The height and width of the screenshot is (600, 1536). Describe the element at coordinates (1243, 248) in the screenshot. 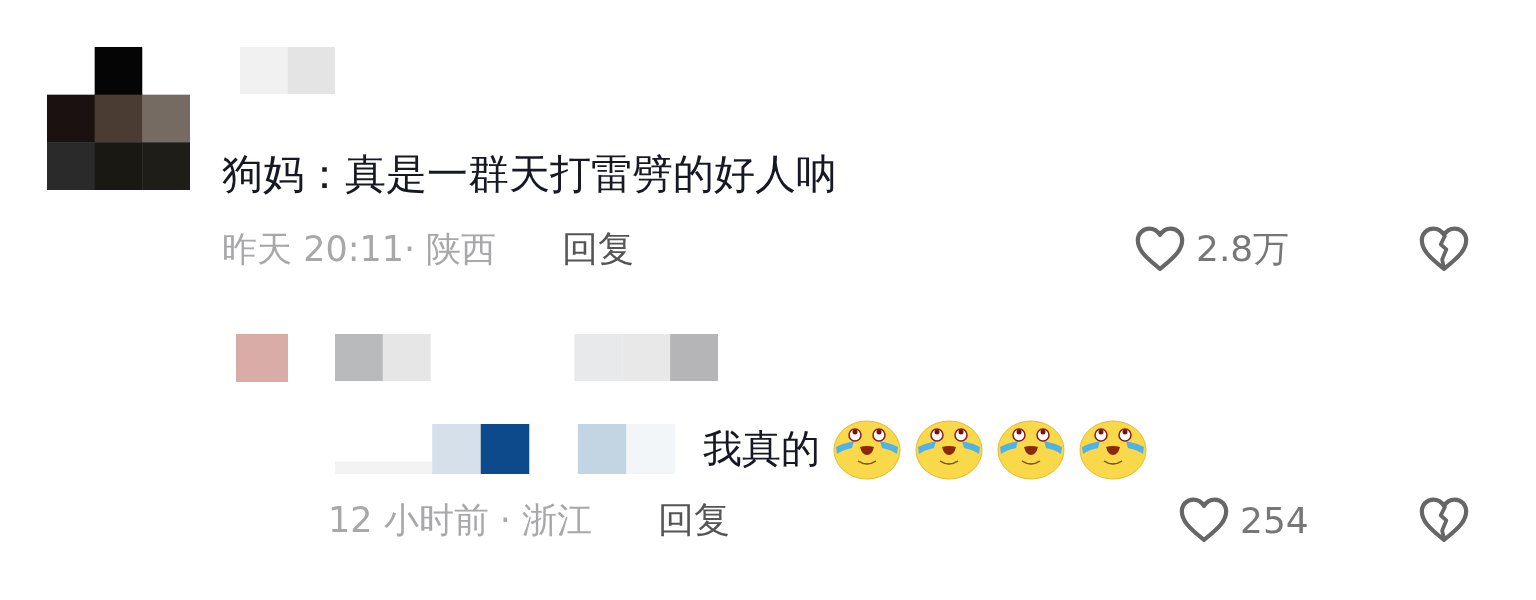

I see `like-count: 2.8万` at that location.